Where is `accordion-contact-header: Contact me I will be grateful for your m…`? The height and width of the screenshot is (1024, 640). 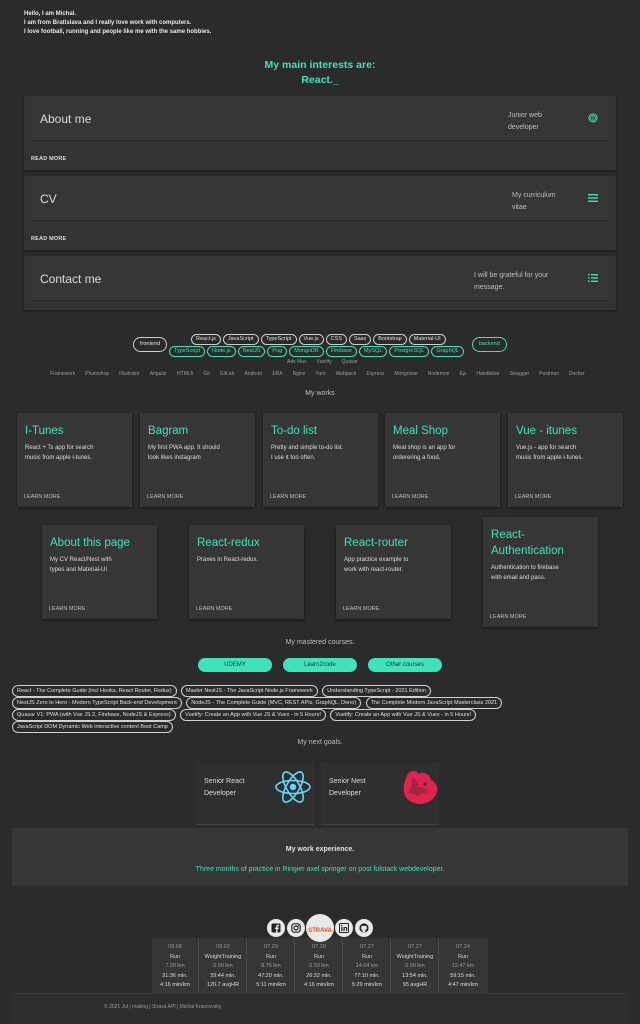 accordion-contact-header: Contact me I will be grateful for your m… is located at coordinates (320, 278).